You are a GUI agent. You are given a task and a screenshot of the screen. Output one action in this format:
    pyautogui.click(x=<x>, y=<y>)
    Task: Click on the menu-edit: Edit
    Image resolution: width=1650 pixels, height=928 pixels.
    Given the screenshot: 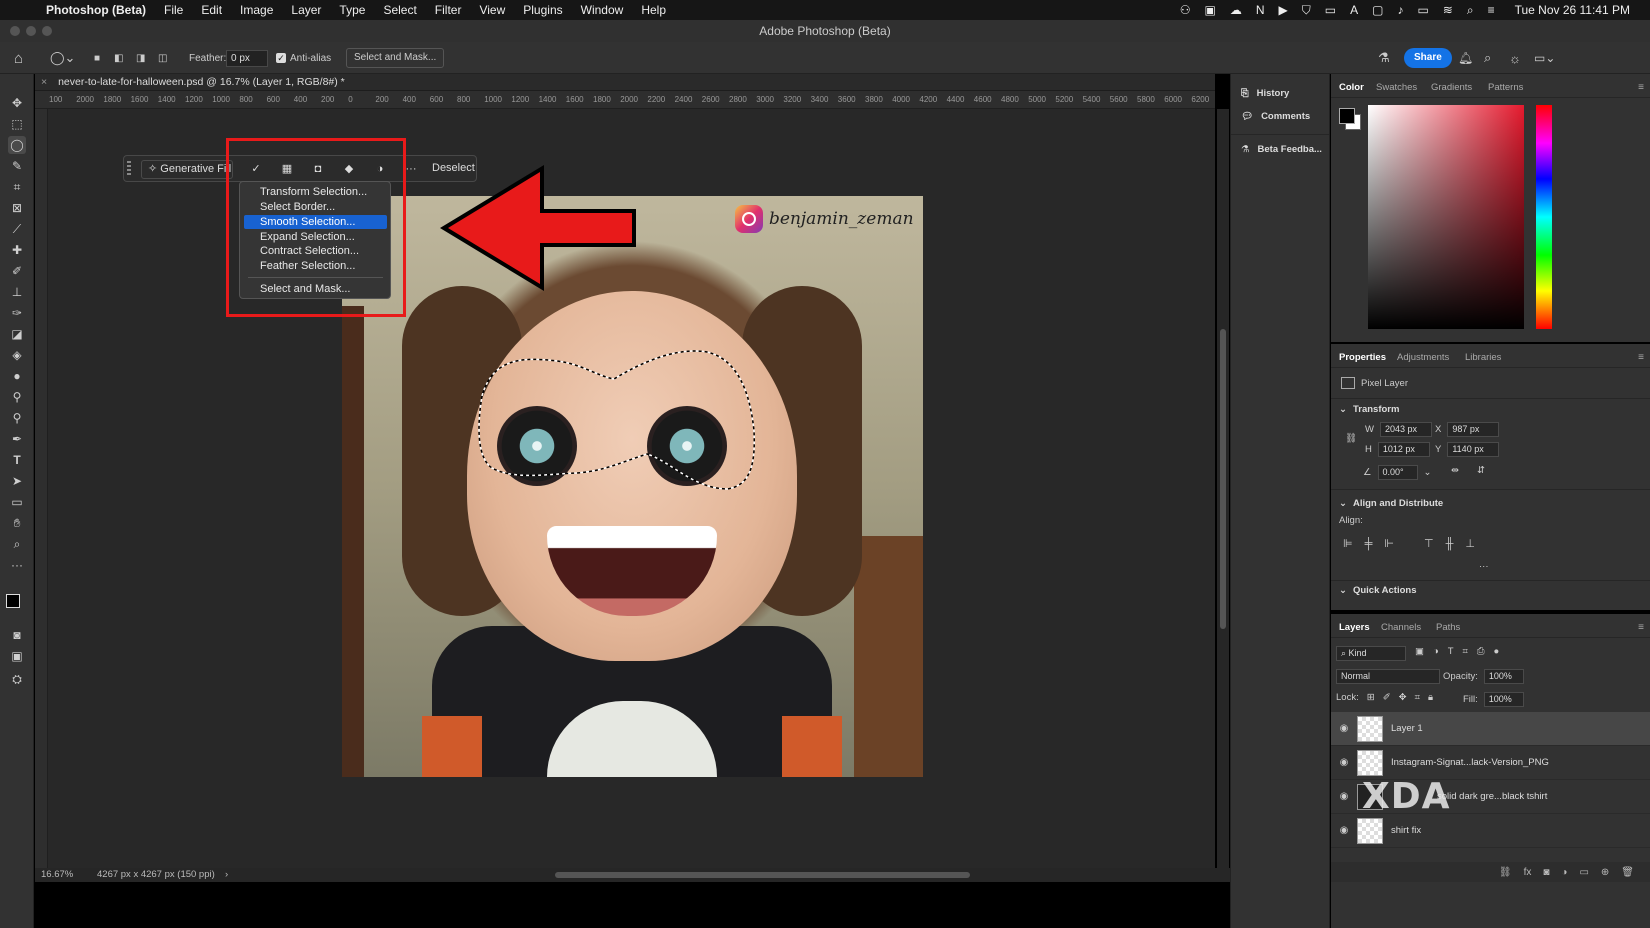 What is the action you would take?
    pyautogui.click(x=211, y=10)
    